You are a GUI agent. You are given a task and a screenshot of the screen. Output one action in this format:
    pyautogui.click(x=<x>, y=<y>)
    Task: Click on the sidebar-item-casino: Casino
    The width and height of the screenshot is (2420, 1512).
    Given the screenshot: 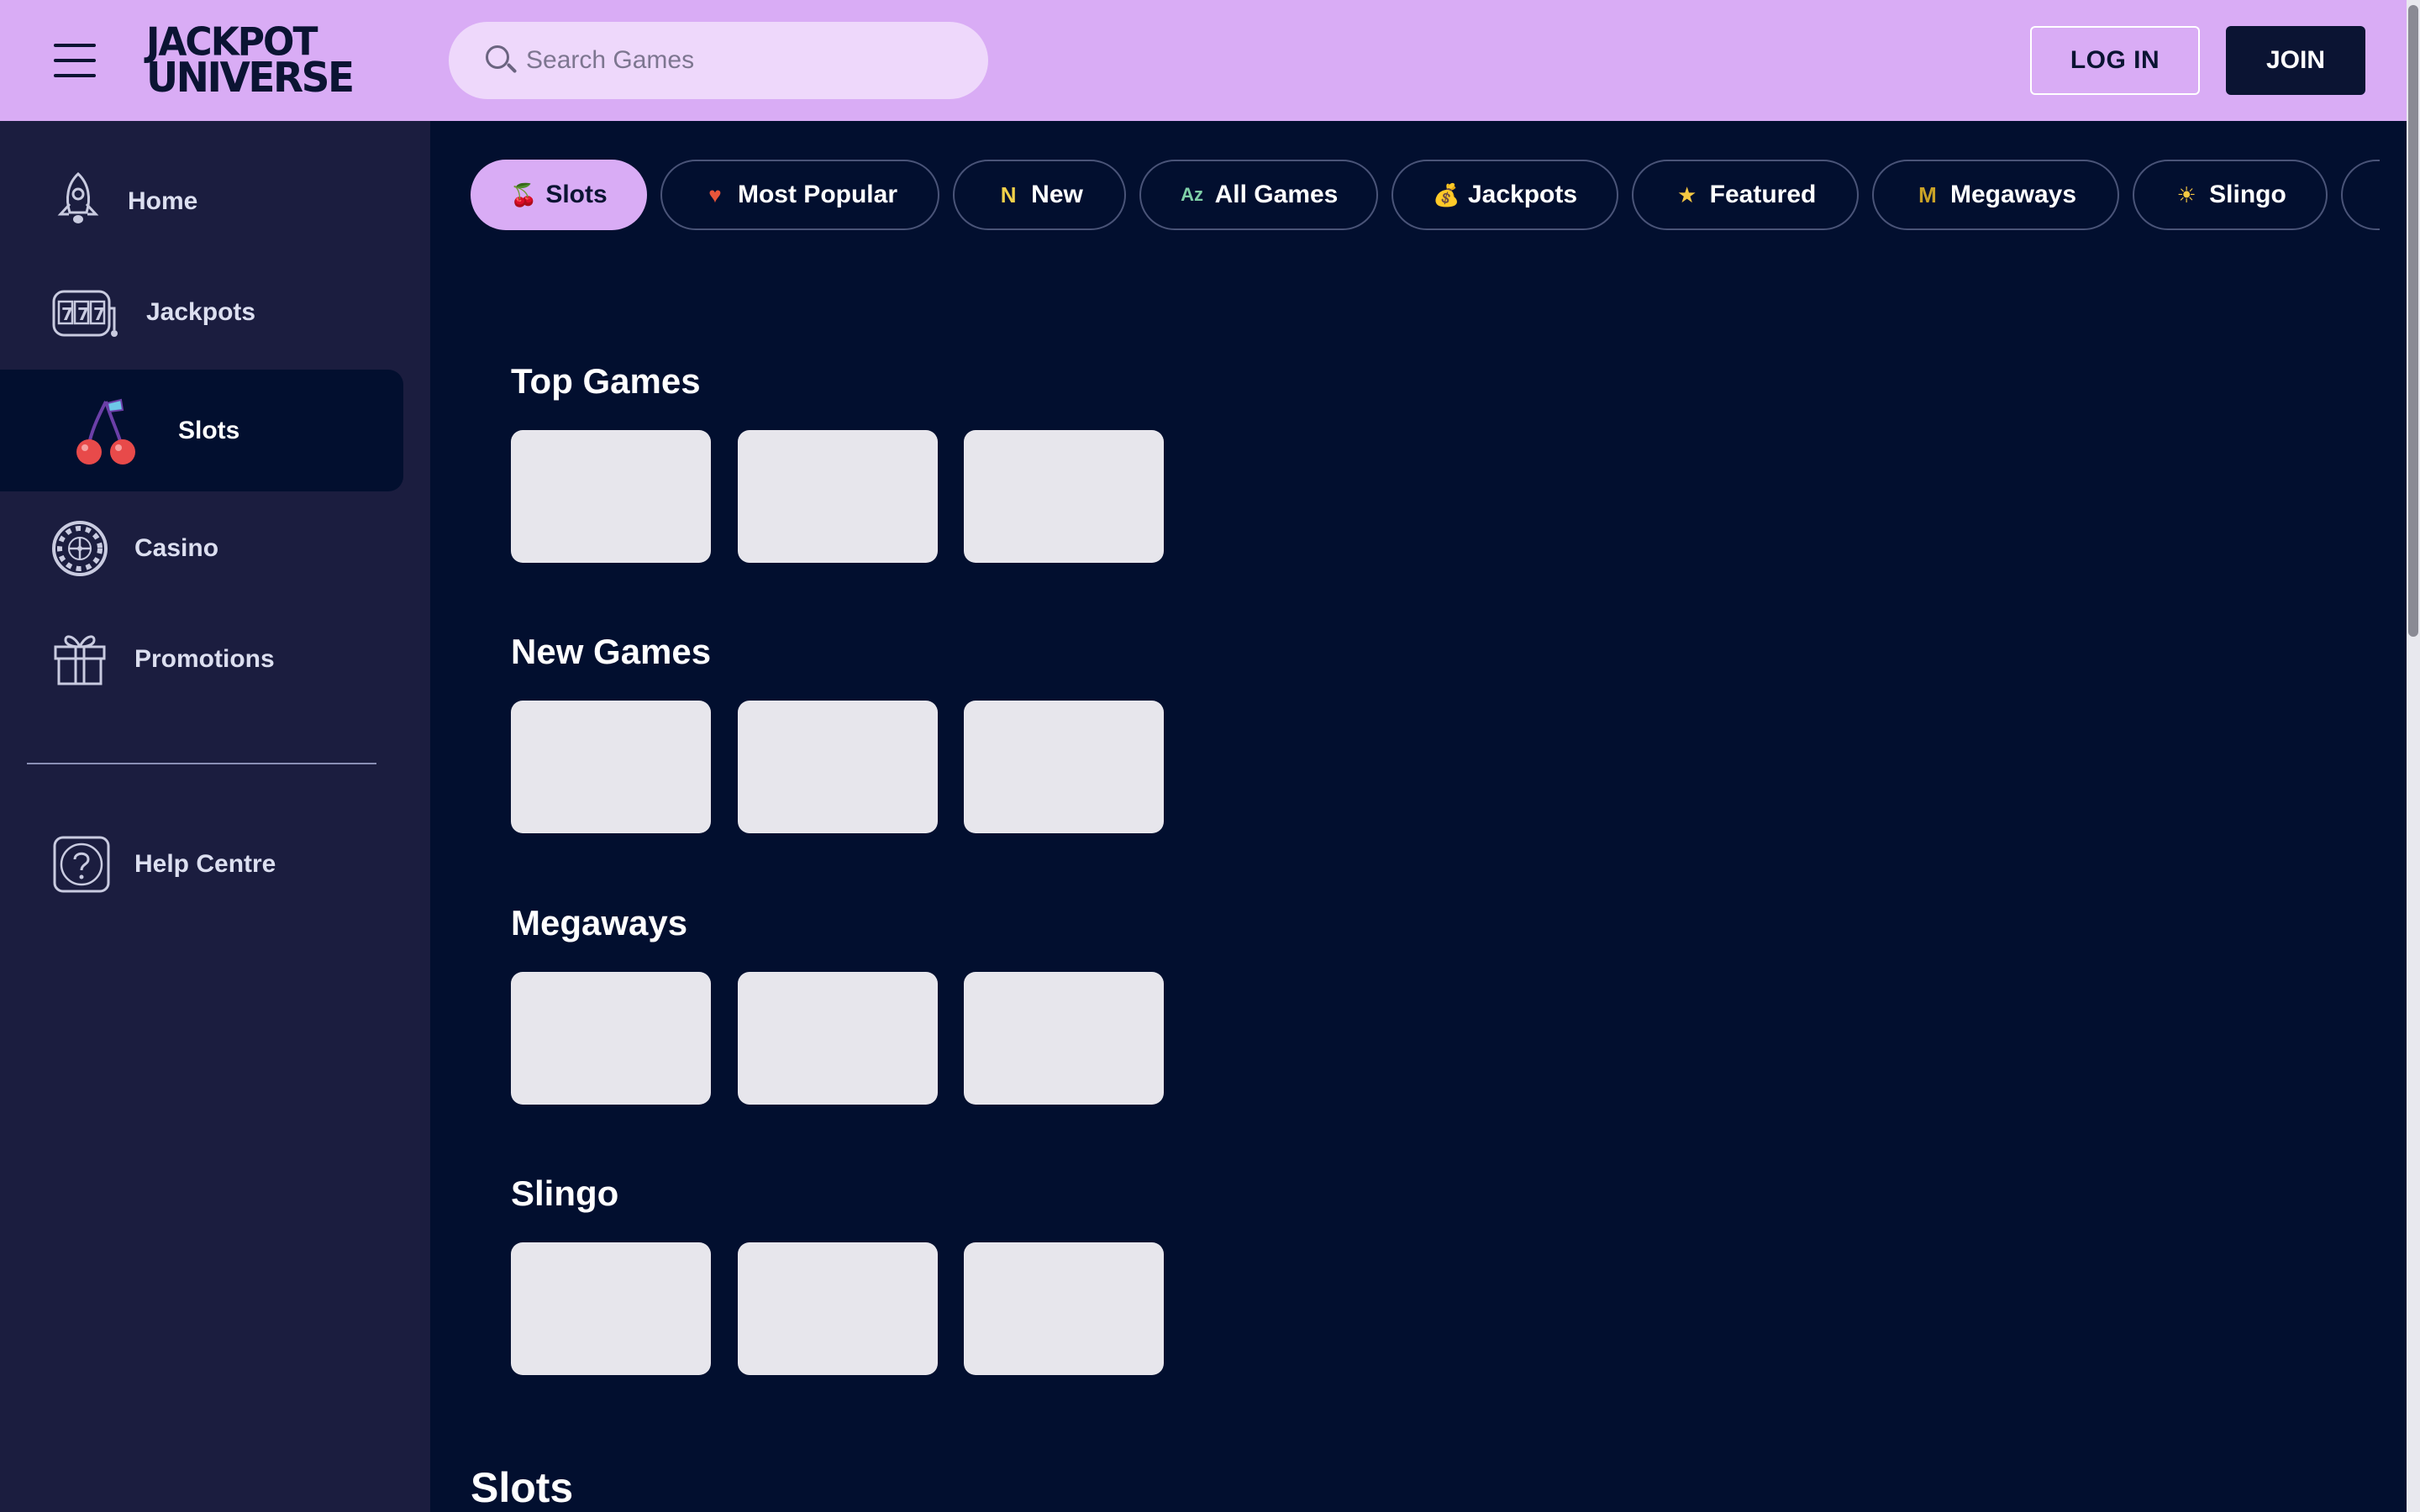 What is the action you would take?
    pyautogui.click(x=202, y=548)
    